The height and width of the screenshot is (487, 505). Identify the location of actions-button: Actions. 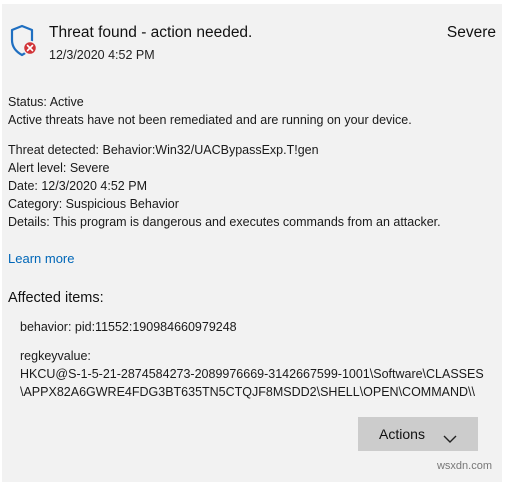
(418, 434).